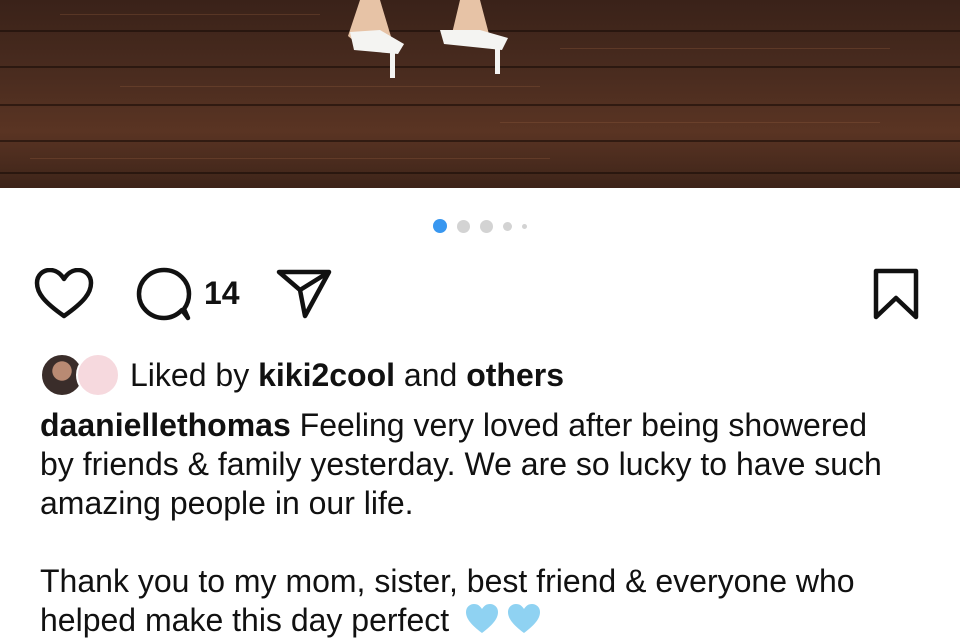  I want to click on likes-row: Liked by kiki2cool and others, so click(302, 375).